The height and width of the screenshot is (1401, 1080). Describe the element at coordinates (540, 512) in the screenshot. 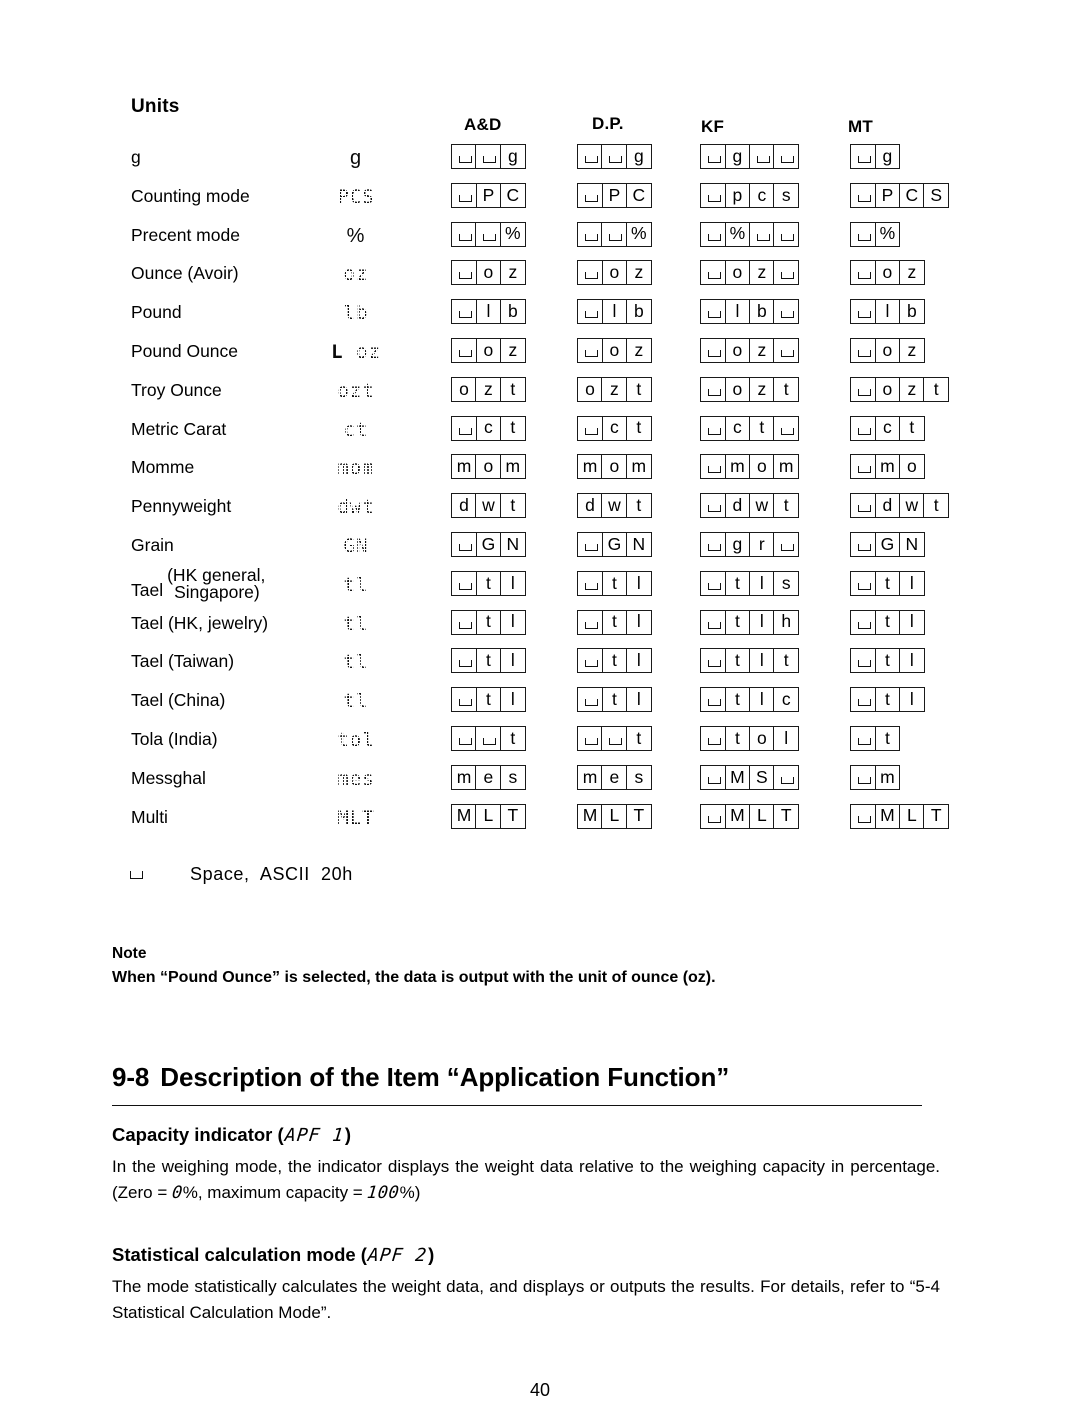

I see `units-table-row: Pennyweight dwt d w t d w t d w t d w t` at that location.